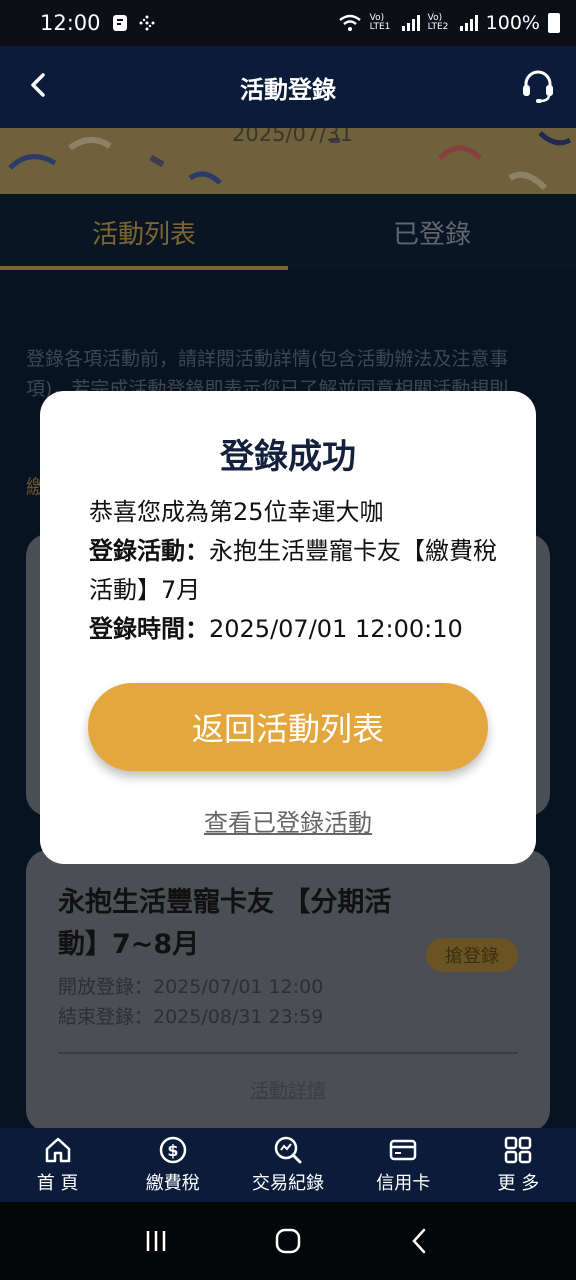 This screenshot has height=1280, width=576. I want to click on activity-detail-link: 活動詳情, so click(288, 1089).